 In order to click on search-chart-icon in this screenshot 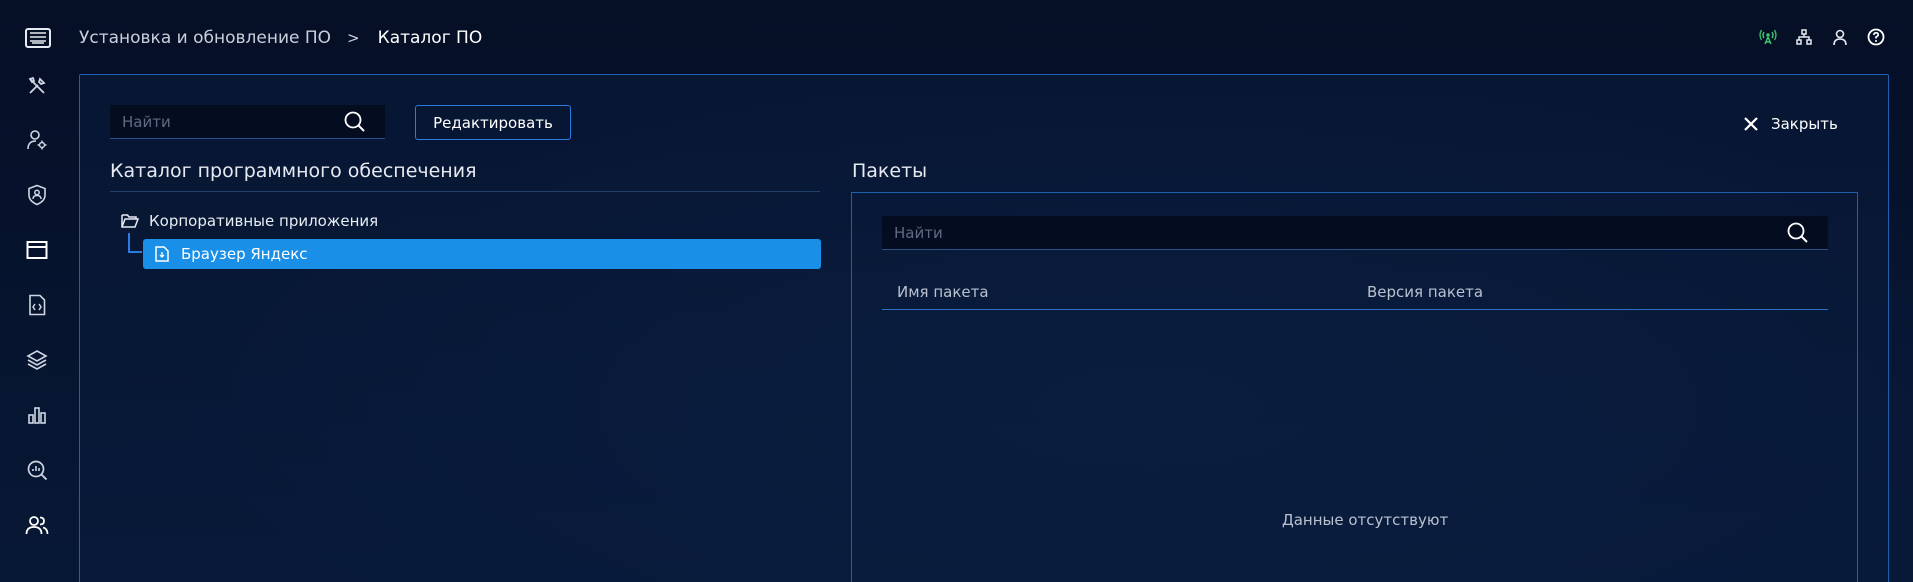, I will do `click(37, 470)`.